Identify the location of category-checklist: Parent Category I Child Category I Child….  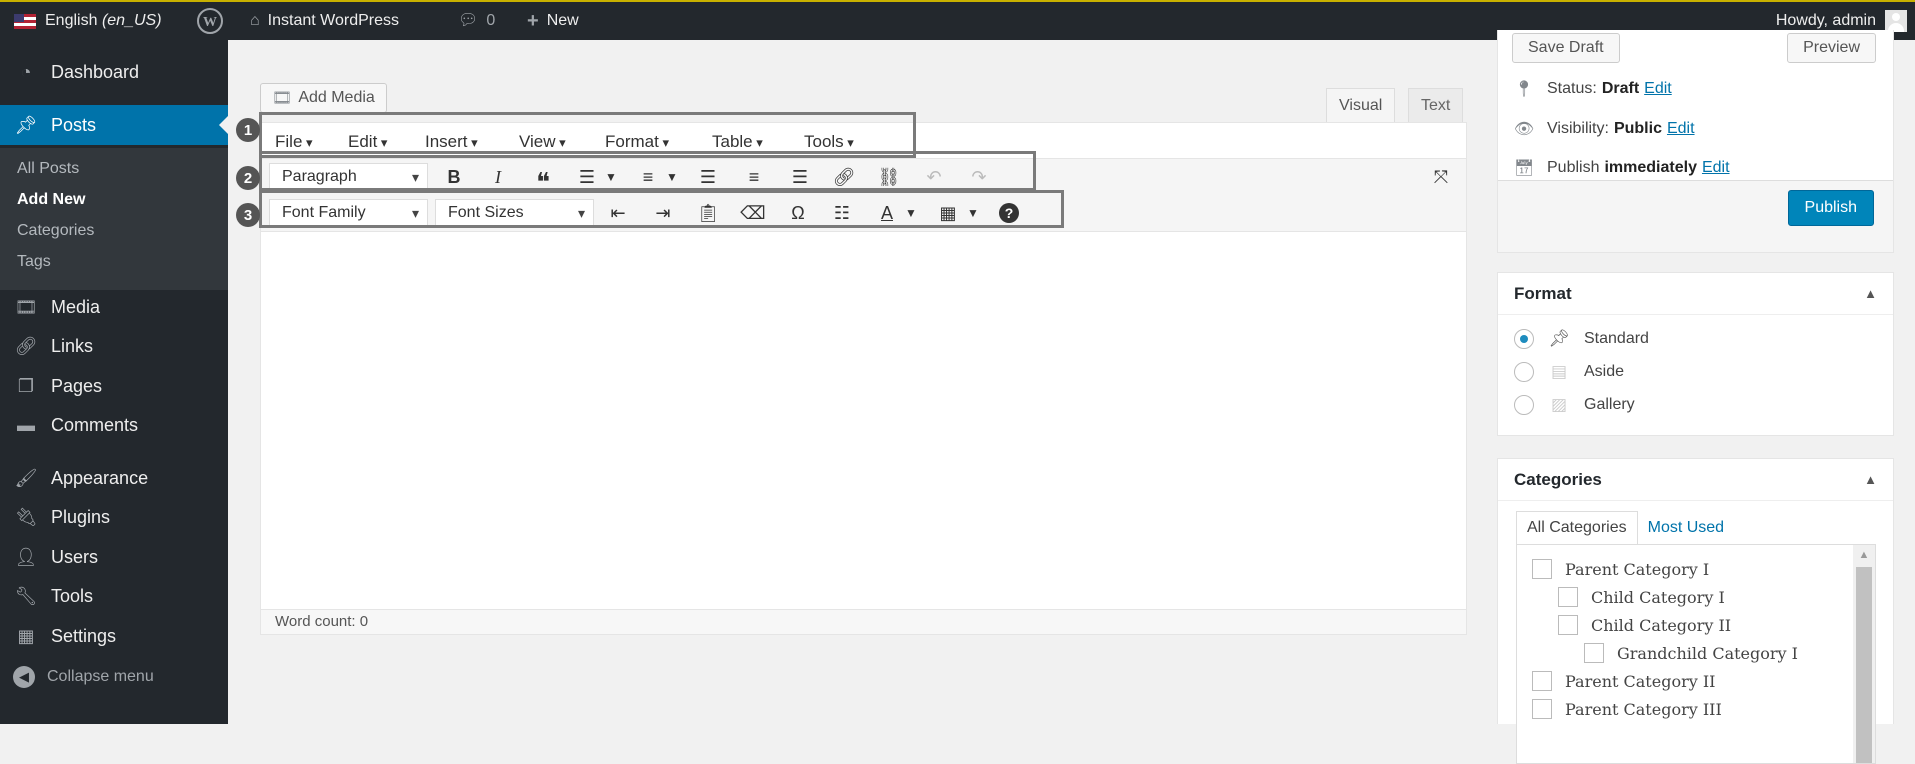
(1696, 654).